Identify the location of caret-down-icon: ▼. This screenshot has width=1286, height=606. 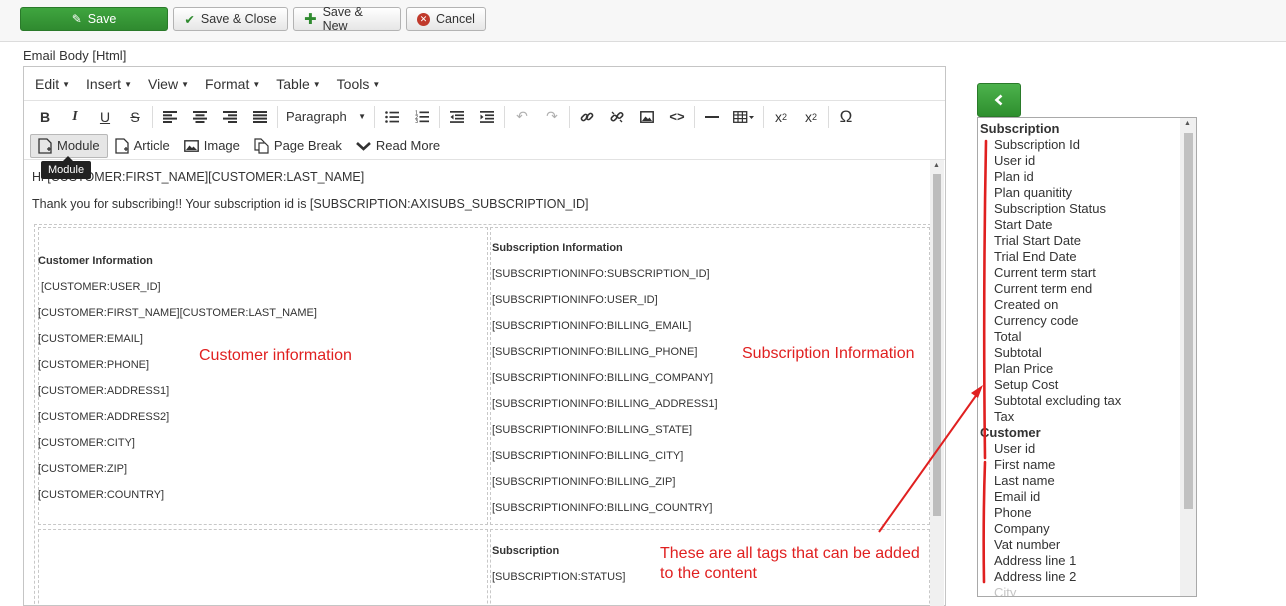
(256, 84).